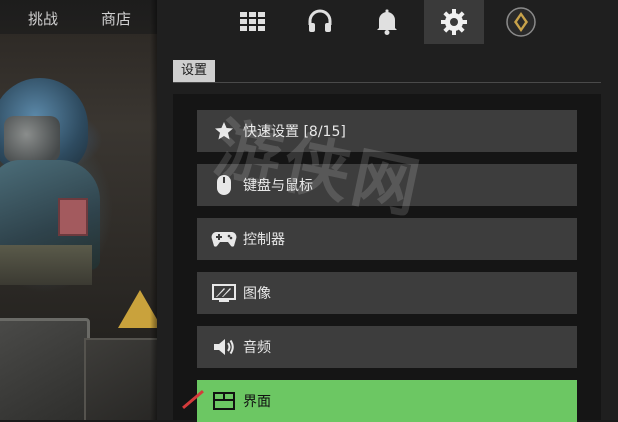 The width and height of the screenshot is (618, 422). I want to click on case-prop, so click(120, 379).